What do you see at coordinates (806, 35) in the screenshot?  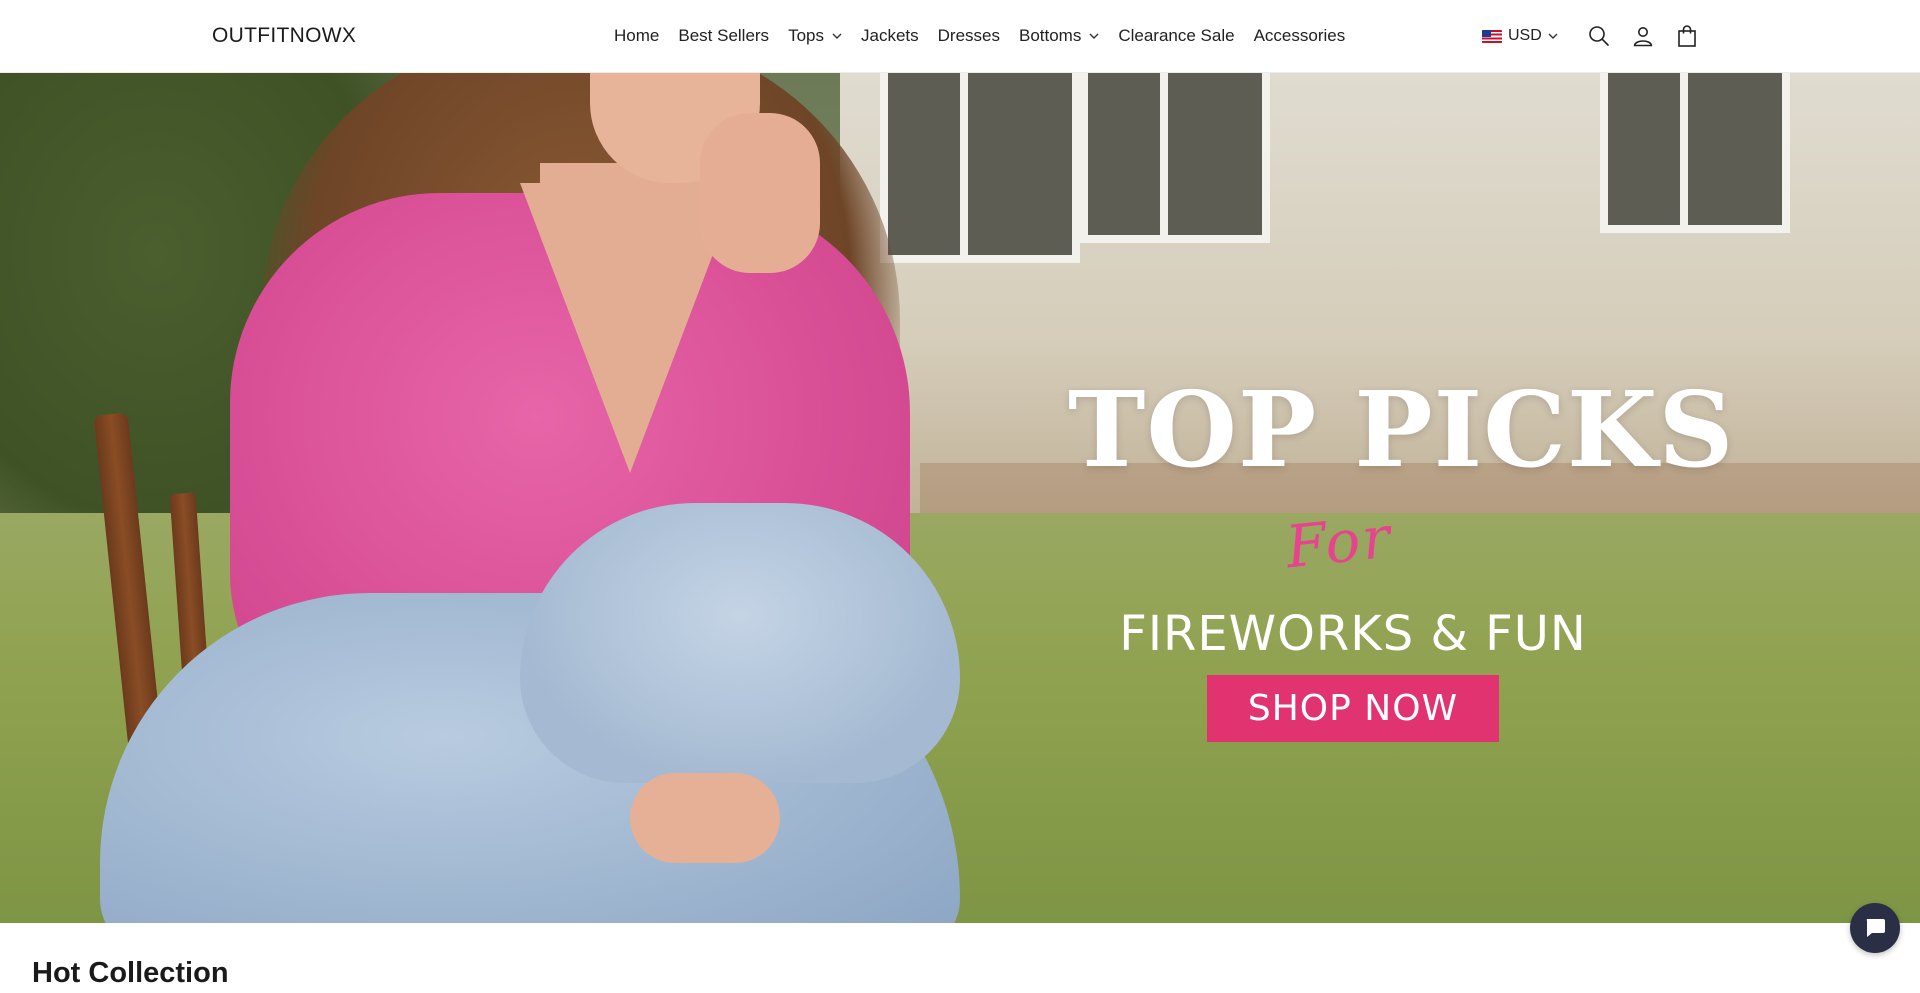 I see `nav-item-label: Tops` at bounding box center [806, 35].